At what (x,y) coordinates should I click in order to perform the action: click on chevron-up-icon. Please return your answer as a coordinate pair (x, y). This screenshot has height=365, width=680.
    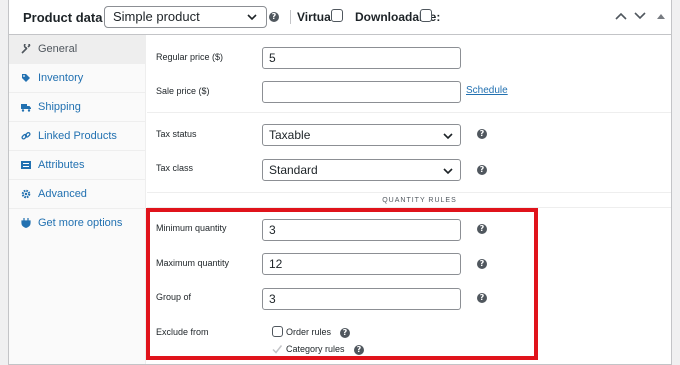
    Looking at the image, I should click on (621, 16).